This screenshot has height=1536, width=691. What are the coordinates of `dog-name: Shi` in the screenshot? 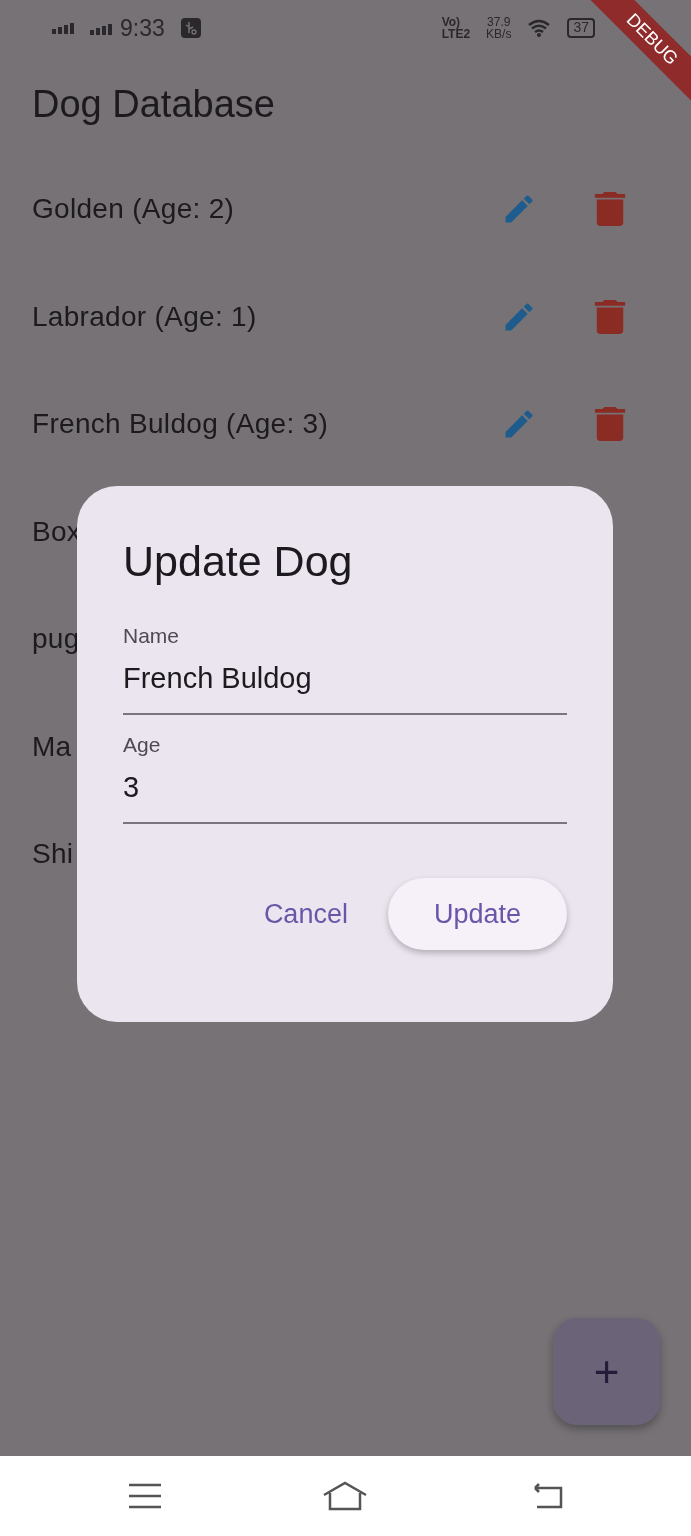 It's located at (53, 854).